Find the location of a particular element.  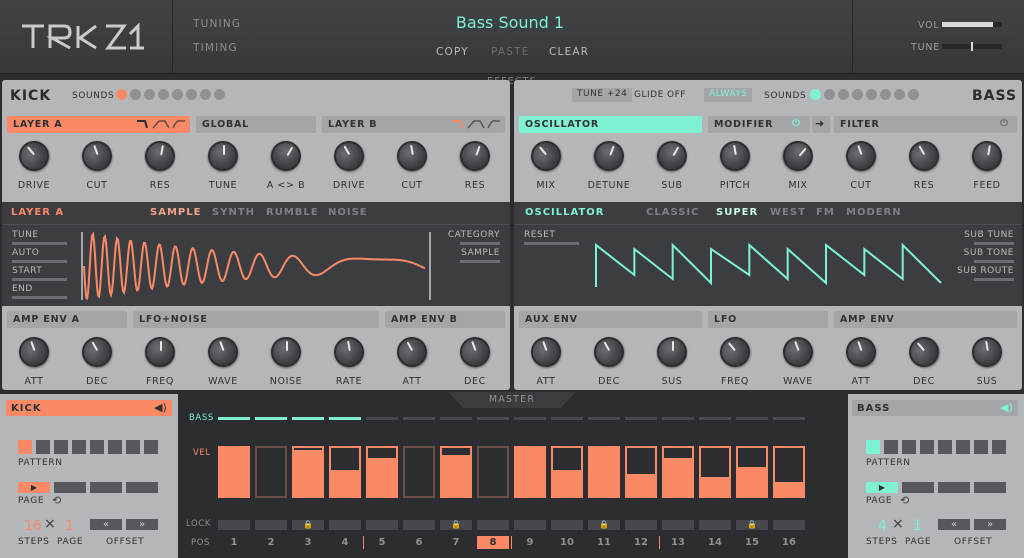

pos-step: 7 is located at coordinates (456, 542).